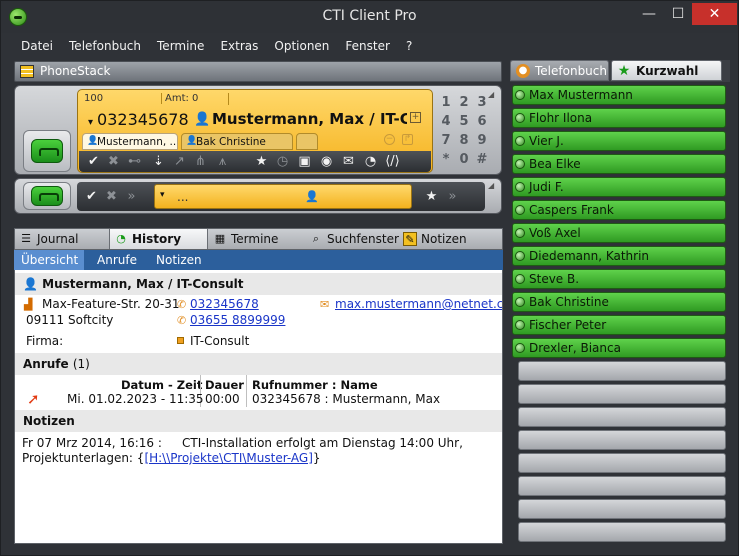  Describe the element at coordinates (158, 161) in the screenshot. I see `transfer-down-icon: ⇣` at that location.